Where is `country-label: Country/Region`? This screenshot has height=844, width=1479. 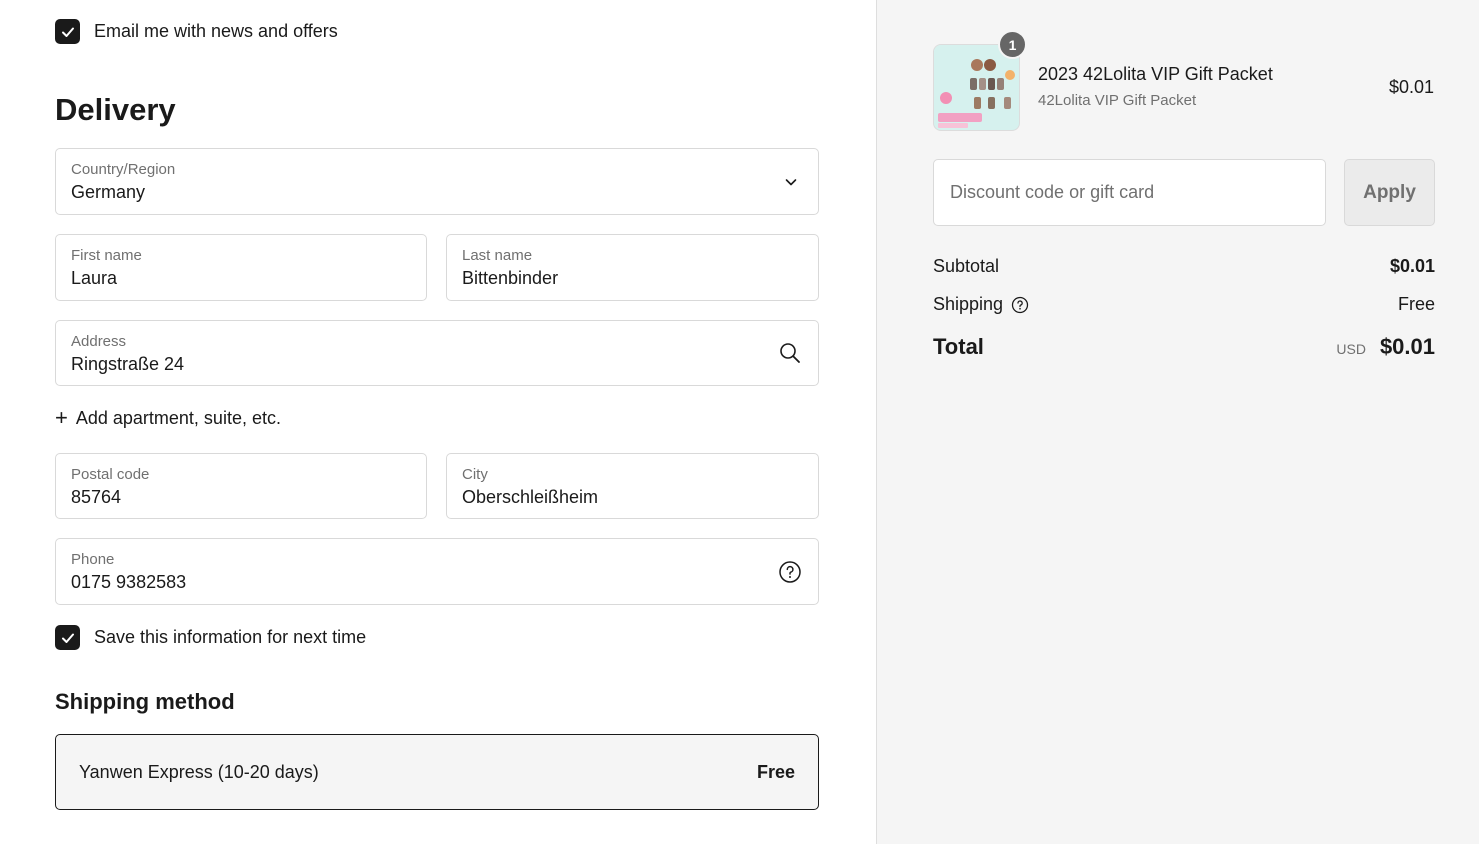 country-label: Country/Region is located at coordinates (123, 169).